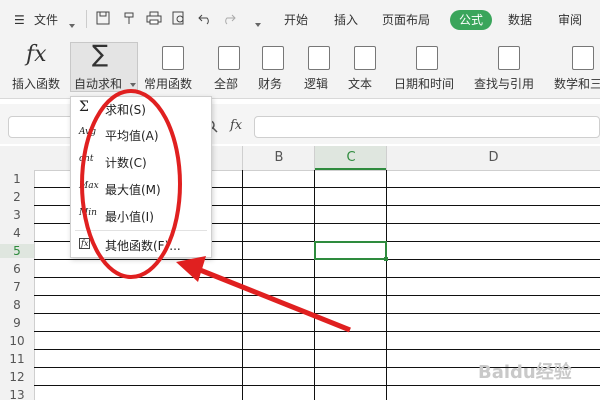  Describe the element at coordinates (191, 269) in the screenshot. I see `arrow-head-icon` at that location.